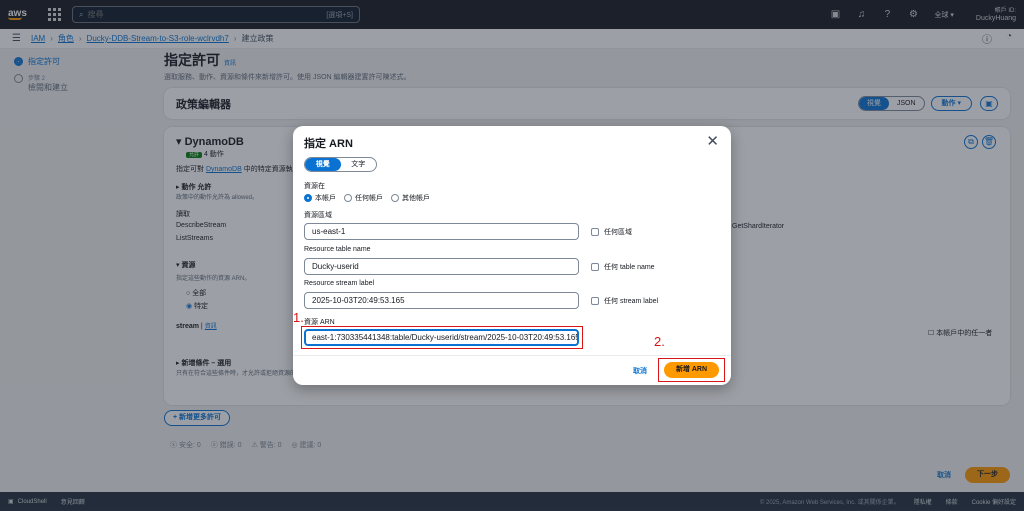 The height and width of the screenshot is (511, 1024). Describe the element at coordinates (623, 267) in the screenshot. I see `any-table-checkbox: 任何 table name` at that location.